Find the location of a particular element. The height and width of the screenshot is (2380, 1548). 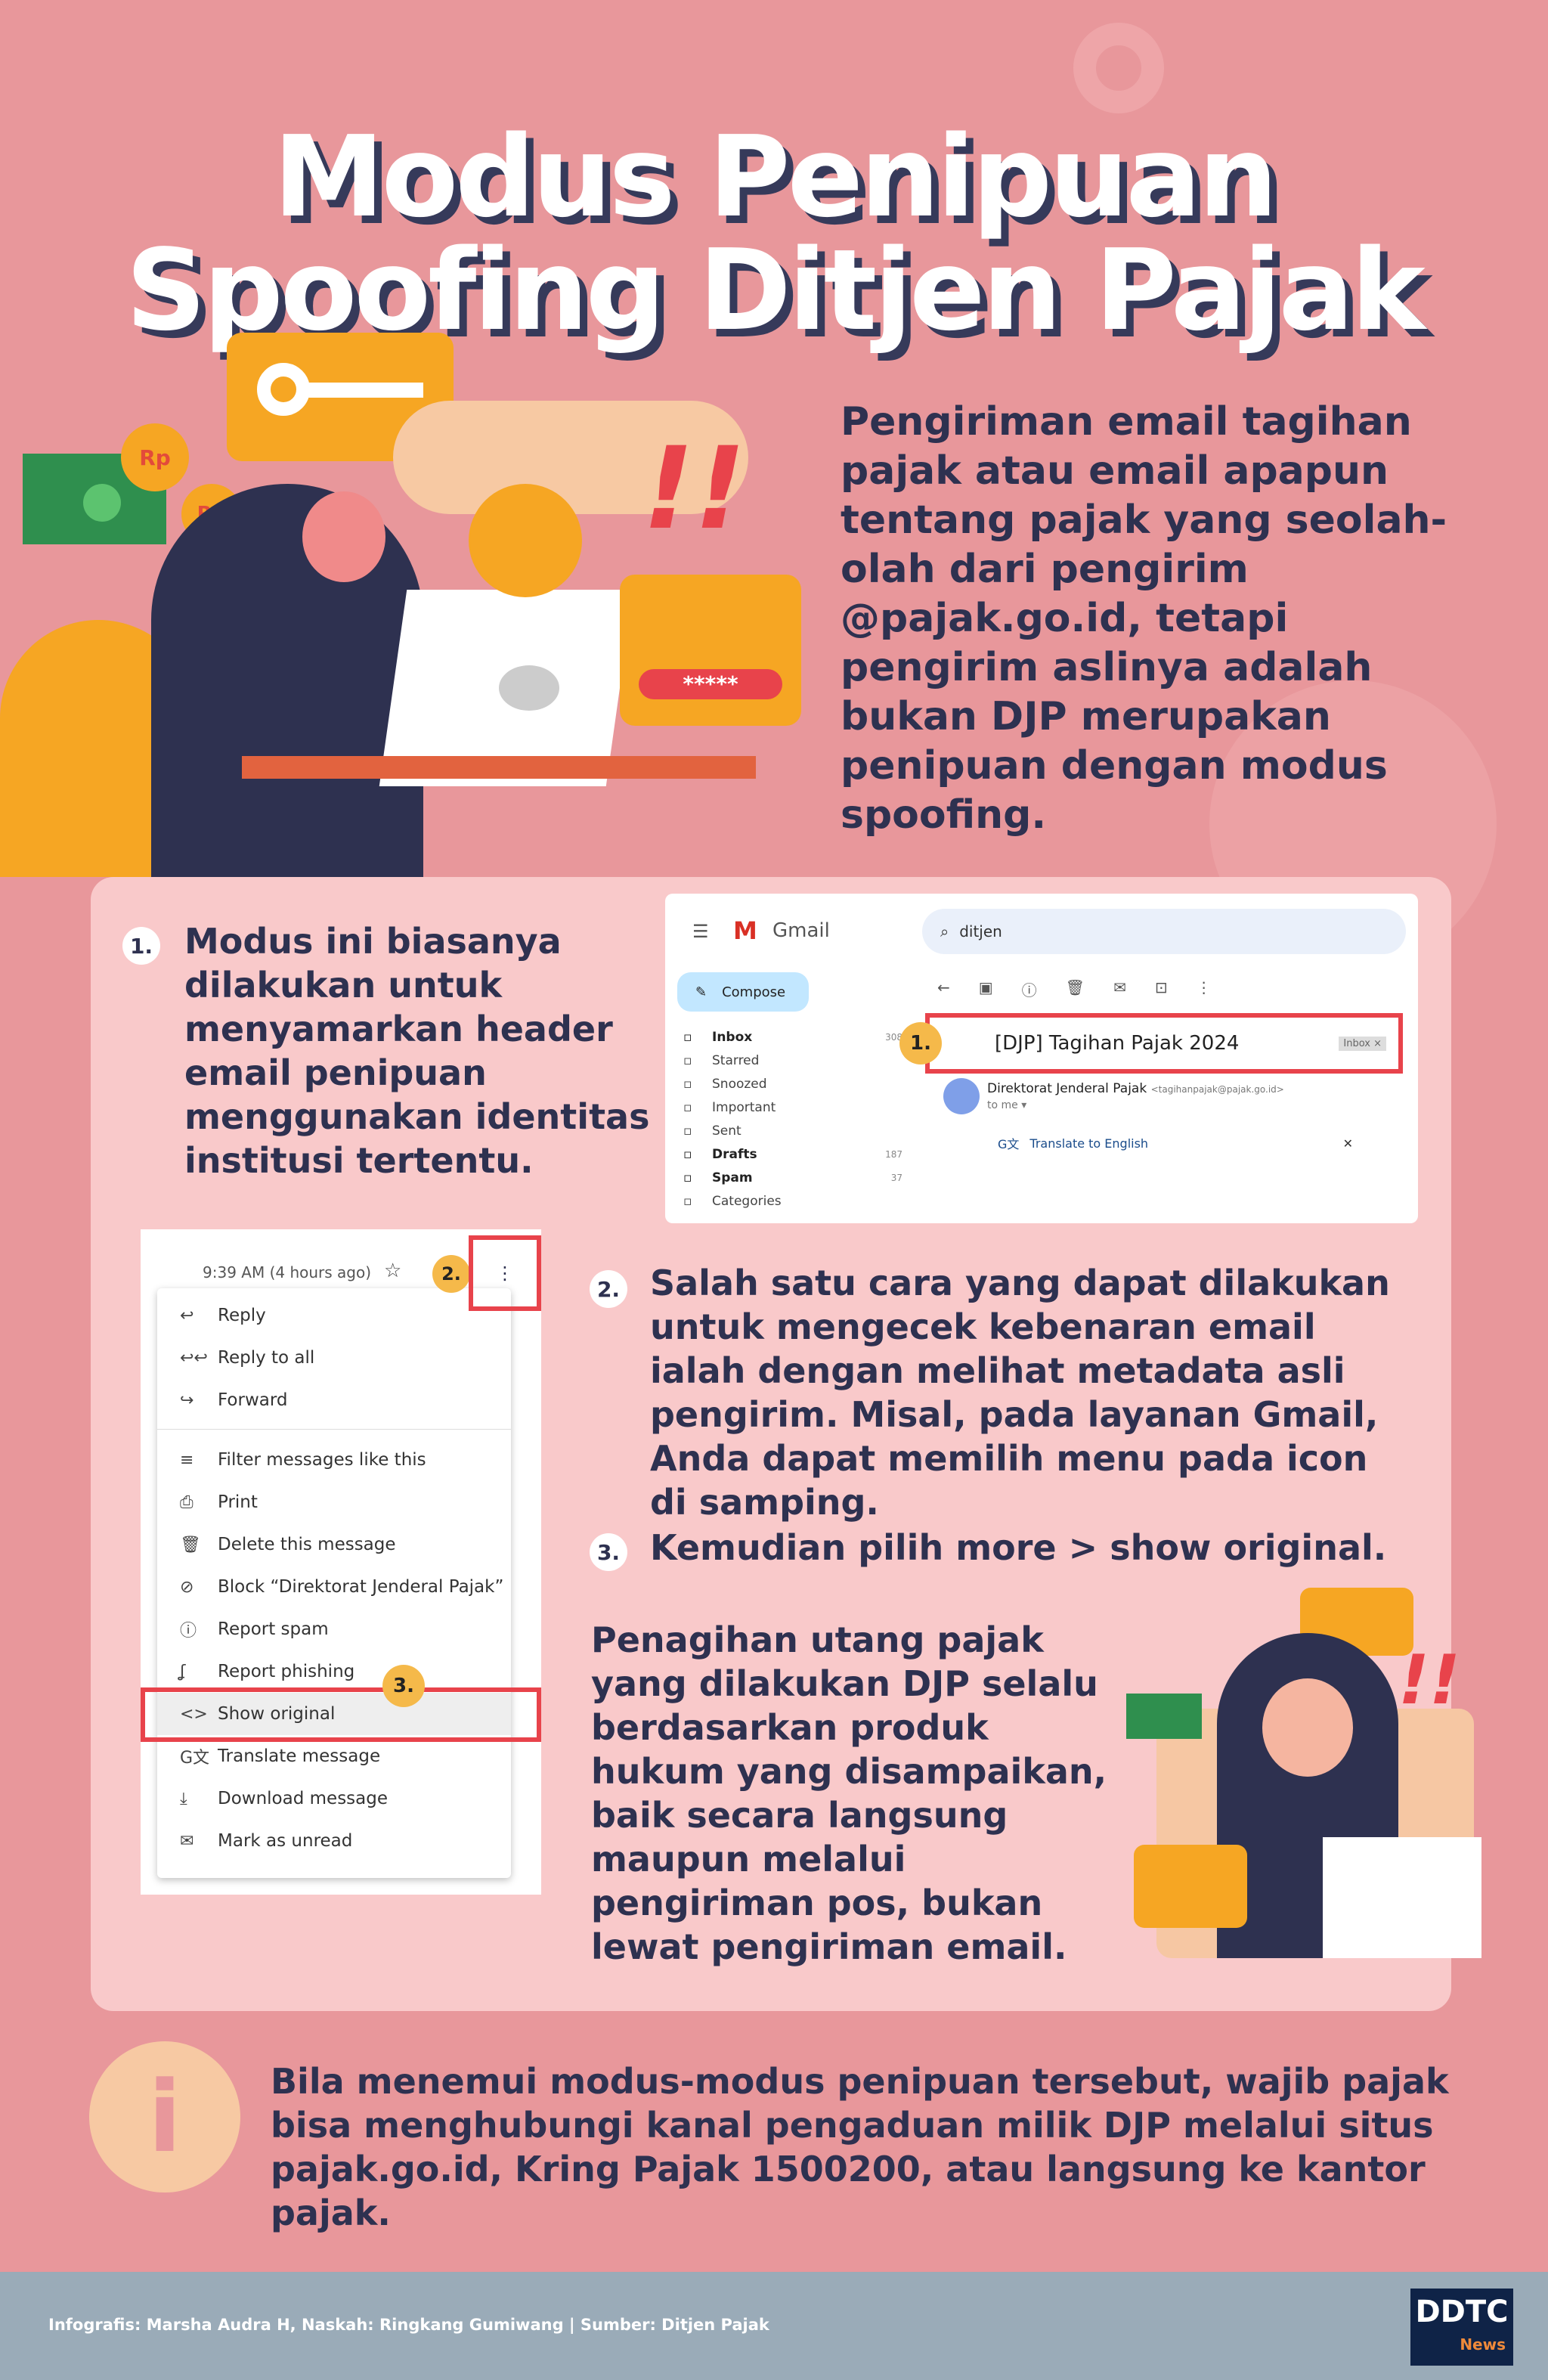

search-icon: ⌕ is located at coordinates (945, 931).